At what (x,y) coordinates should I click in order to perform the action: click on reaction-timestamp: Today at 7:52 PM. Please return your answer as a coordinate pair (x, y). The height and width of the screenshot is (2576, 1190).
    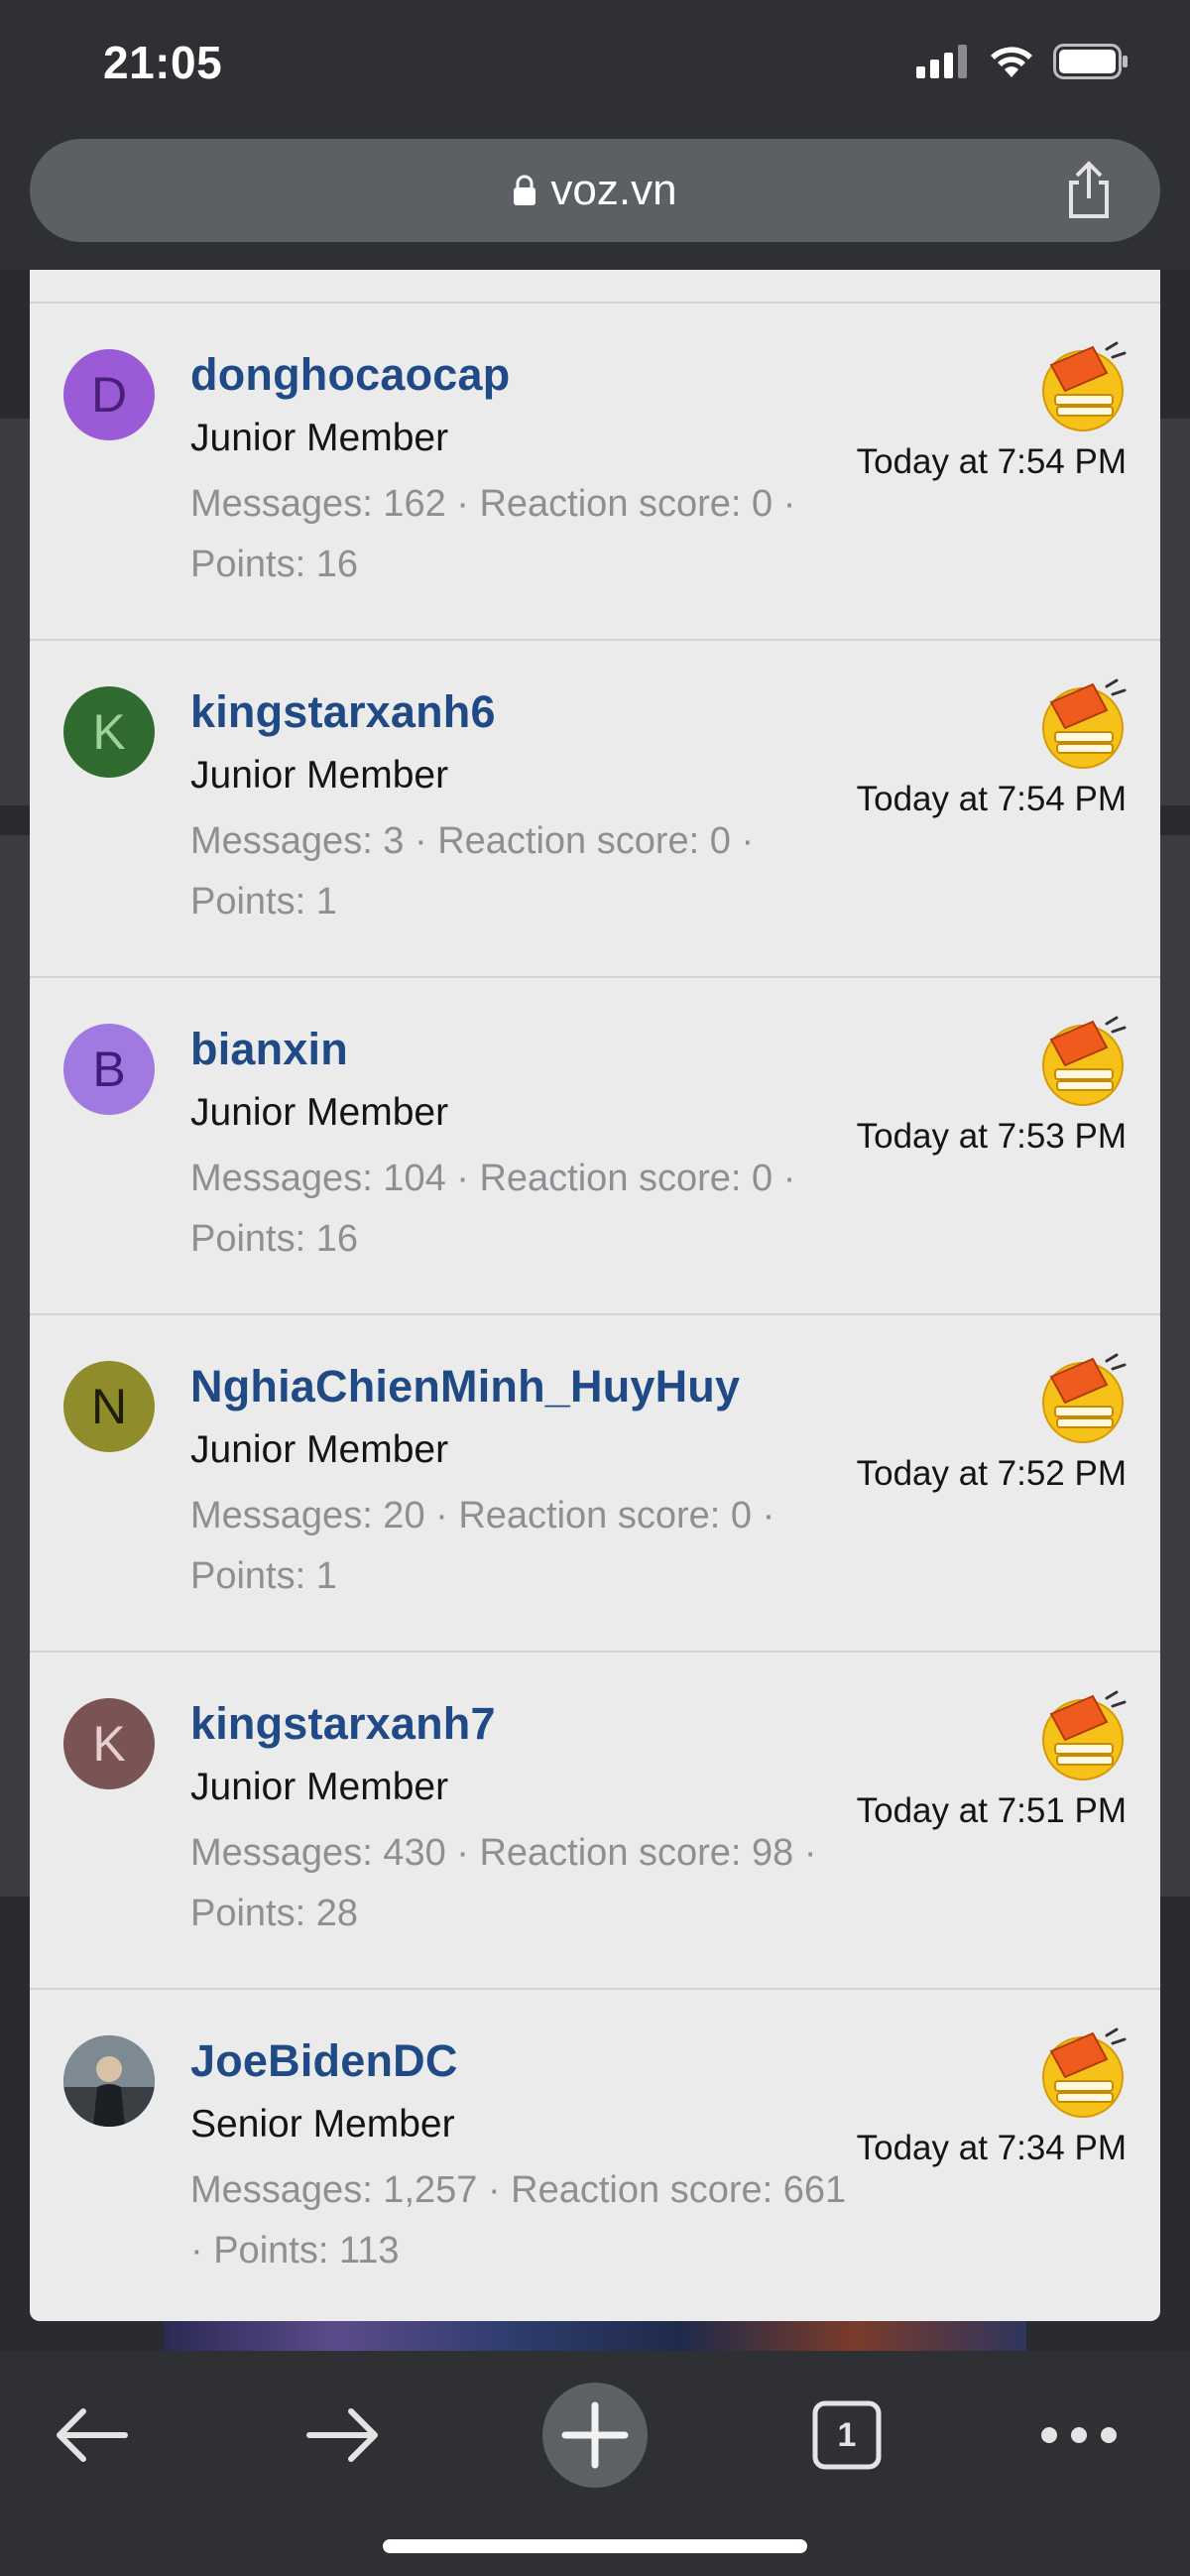
    Looking at the image, I should click on (991, 1473).